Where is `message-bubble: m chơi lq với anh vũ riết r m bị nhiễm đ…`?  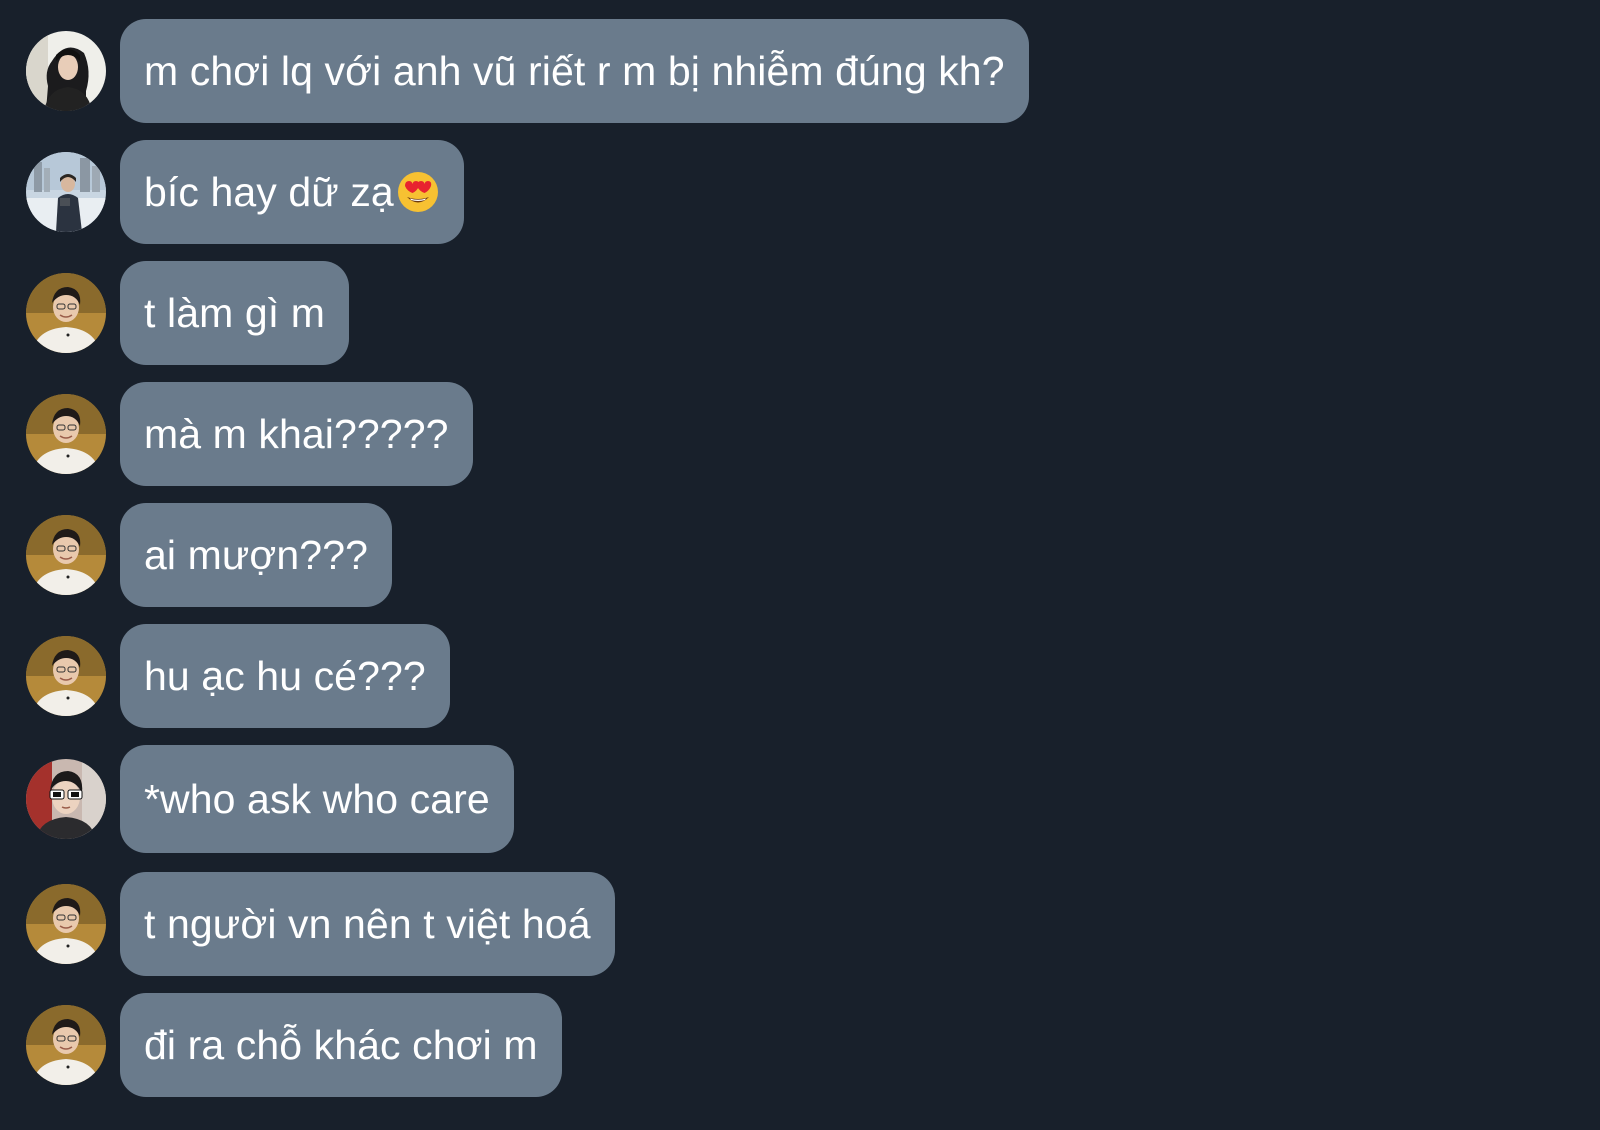
message-bubble: m chơi lq với anh vũ riết r m bị nhiễm đ… is located at coordinates (574, 71).